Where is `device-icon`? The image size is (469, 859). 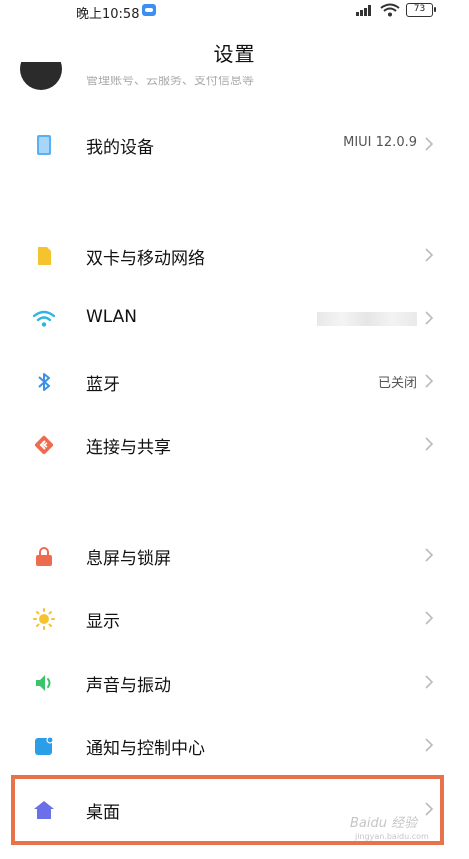
device-icon is located at coordinates (44, 145).